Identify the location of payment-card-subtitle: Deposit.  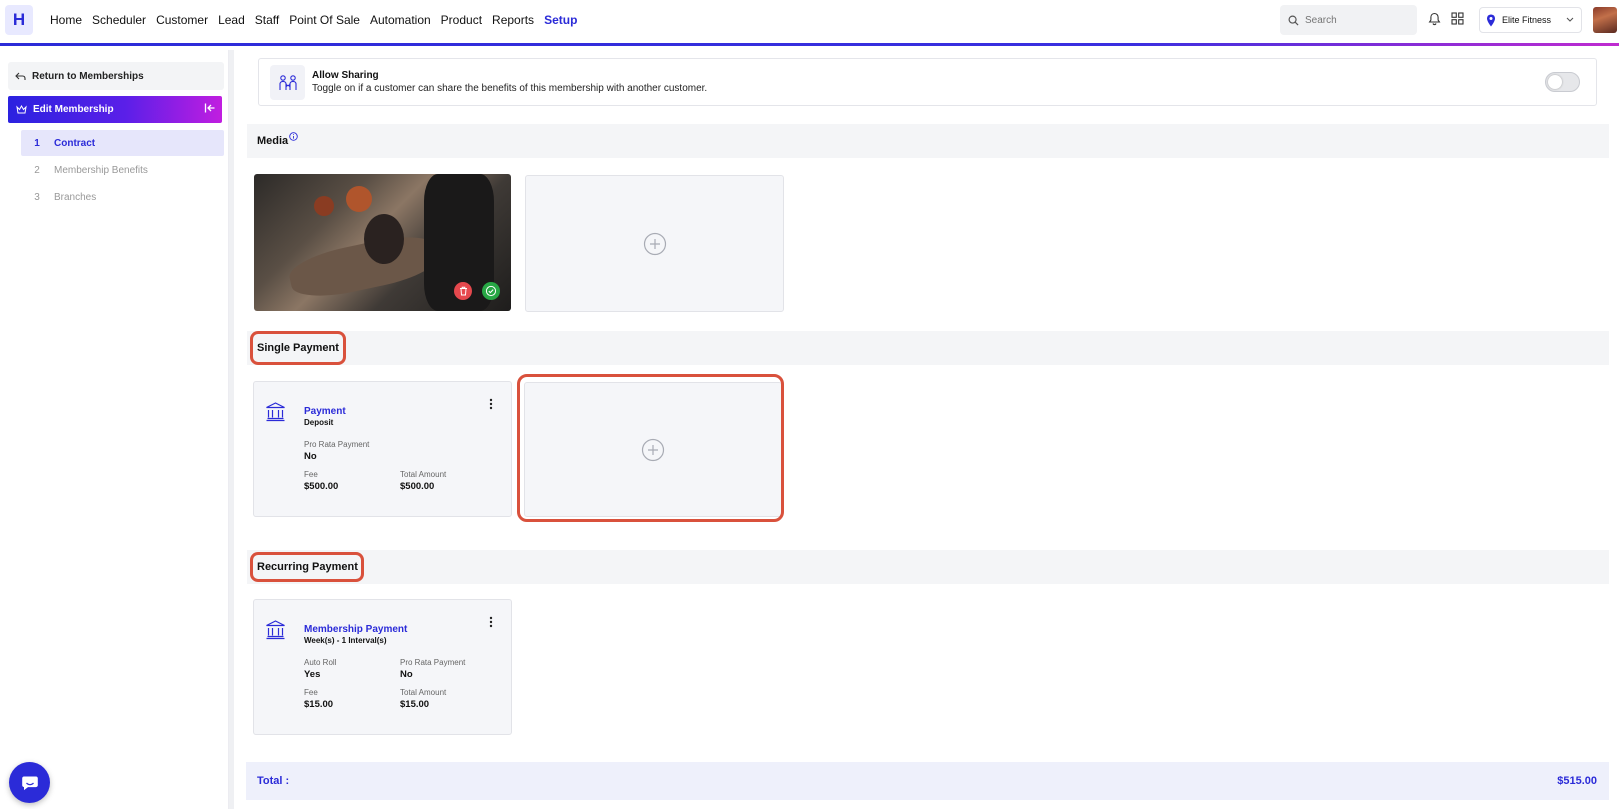
(319, 422).